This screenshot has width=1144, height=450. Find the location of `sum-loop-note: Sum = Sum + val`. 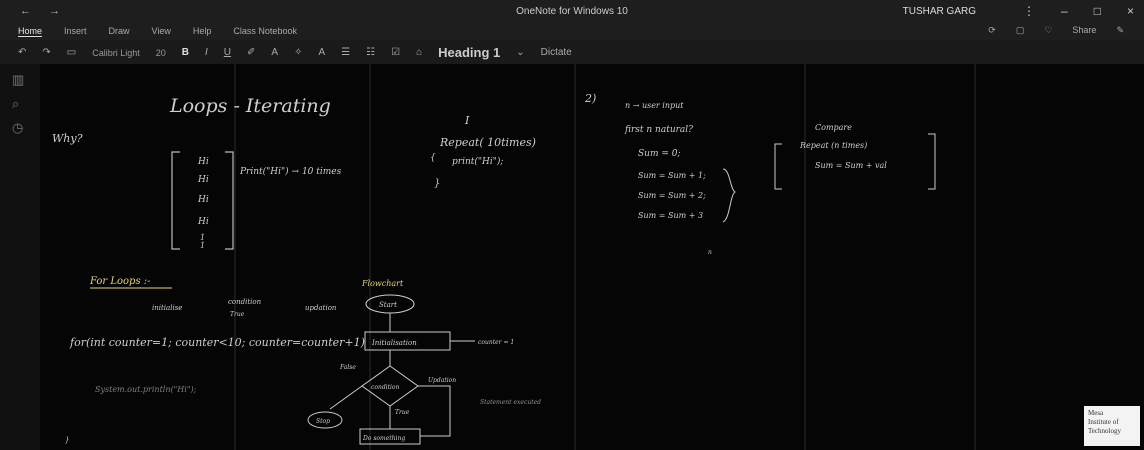

sum-loop-note: Sum = Sum + val is located at coordinates (851, 165).